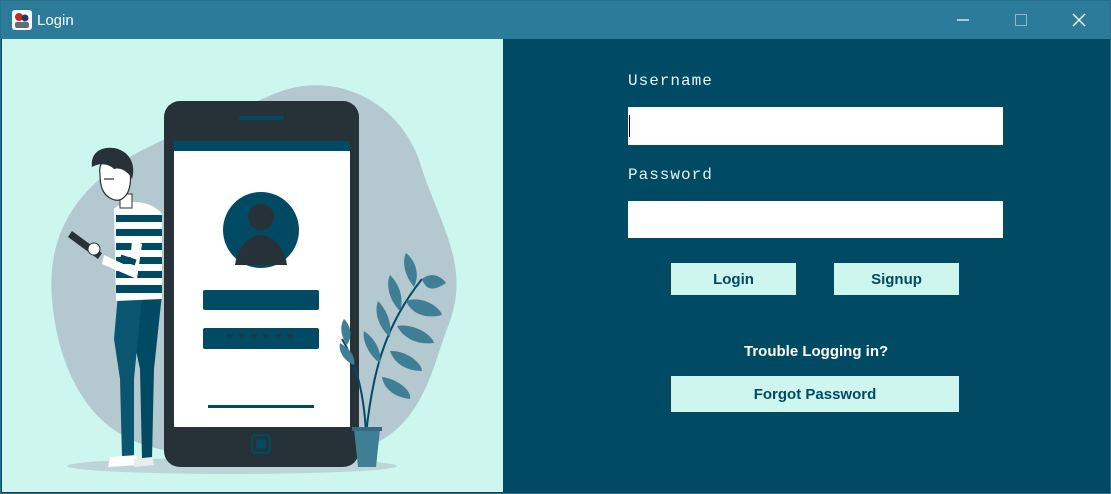  I want to click on password-label: Password, so click(670, 175).